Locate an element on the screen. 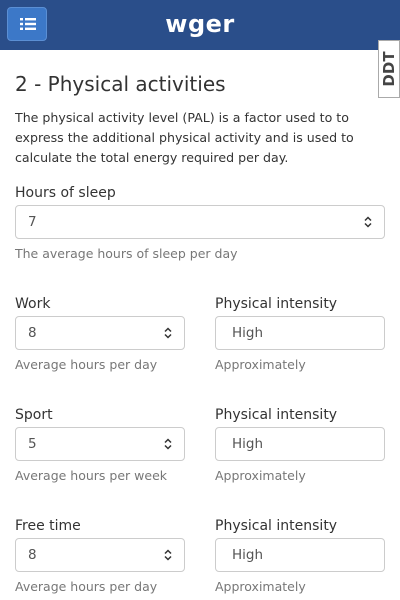 Image resolution: width=400 pixels, height=600 pixels. work-hours-value: 8 is located at coordinates (32, 333).